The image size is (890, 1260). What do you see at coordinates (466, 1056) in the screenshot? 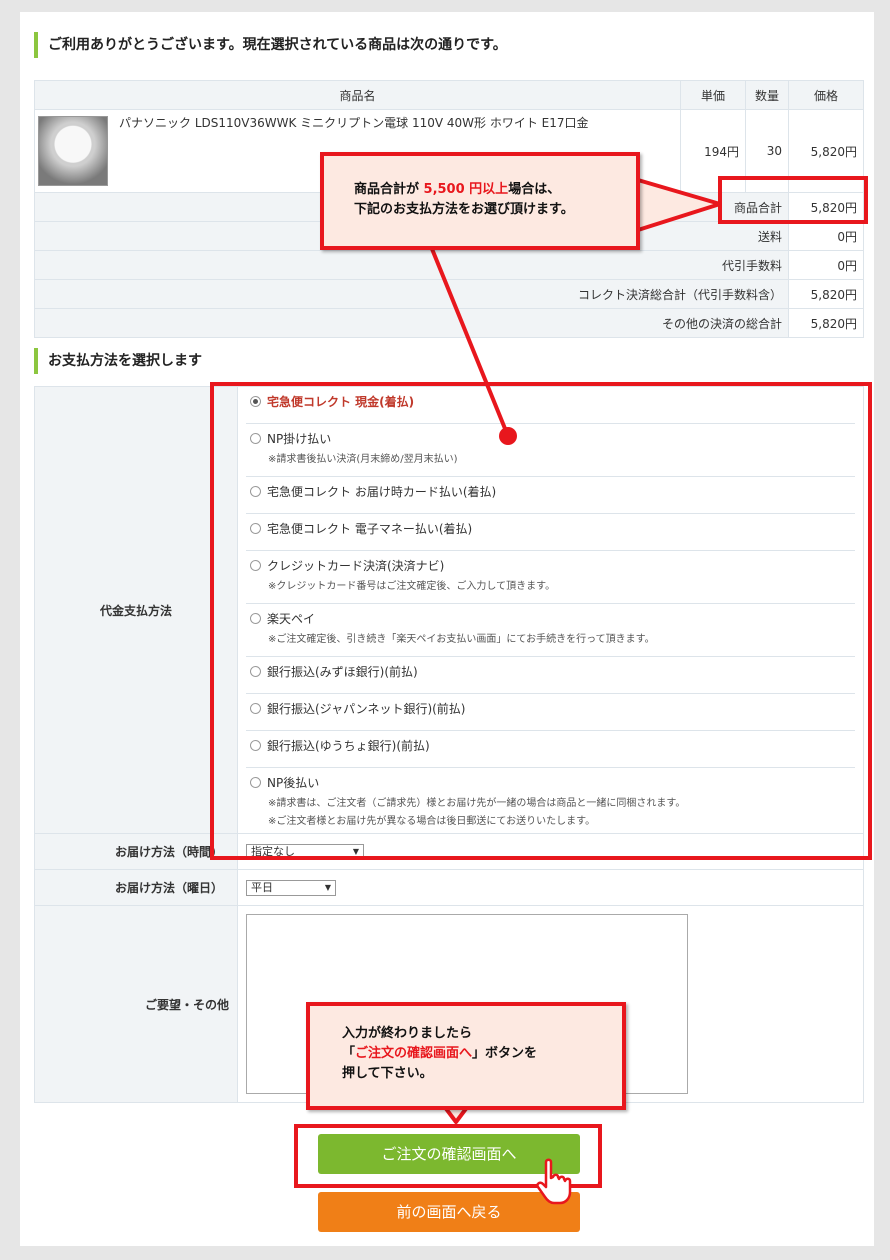
I see `confirm-callout: 入力が終わりましたら 「ご注文の確認画面へ」ボタンを 押して下さい。` at bounding box center [466, 1056].